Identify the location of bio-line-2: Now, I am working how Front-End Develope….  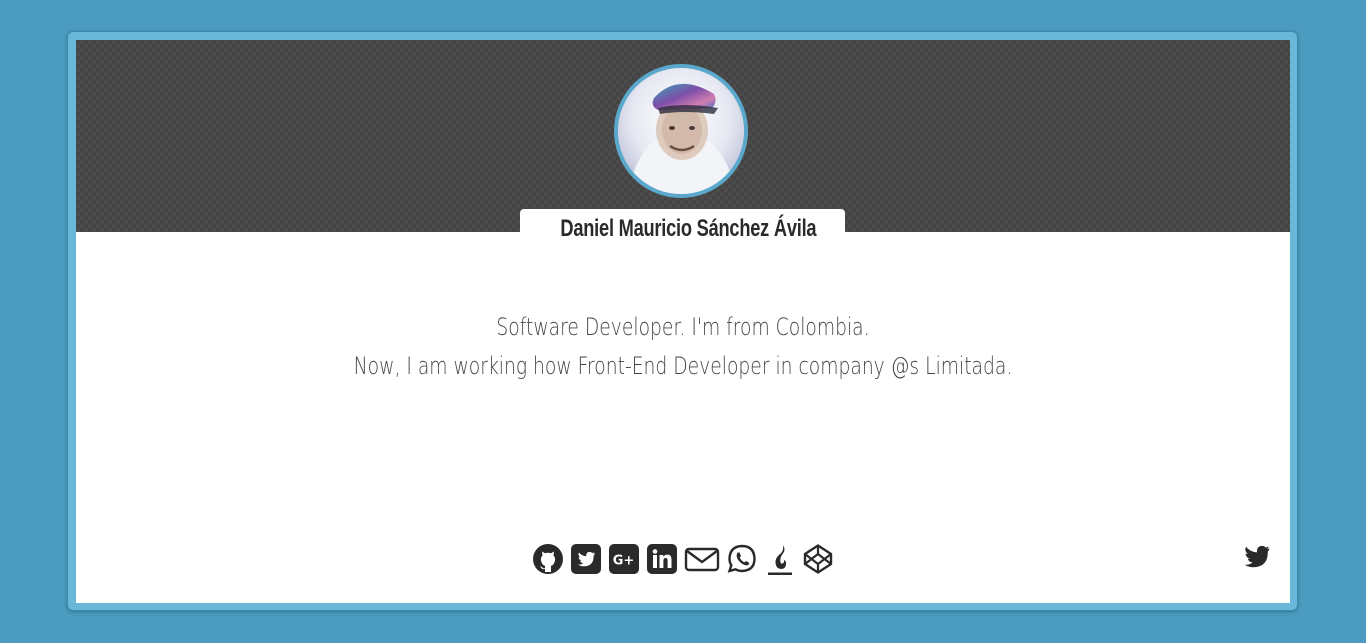
(683, 366).